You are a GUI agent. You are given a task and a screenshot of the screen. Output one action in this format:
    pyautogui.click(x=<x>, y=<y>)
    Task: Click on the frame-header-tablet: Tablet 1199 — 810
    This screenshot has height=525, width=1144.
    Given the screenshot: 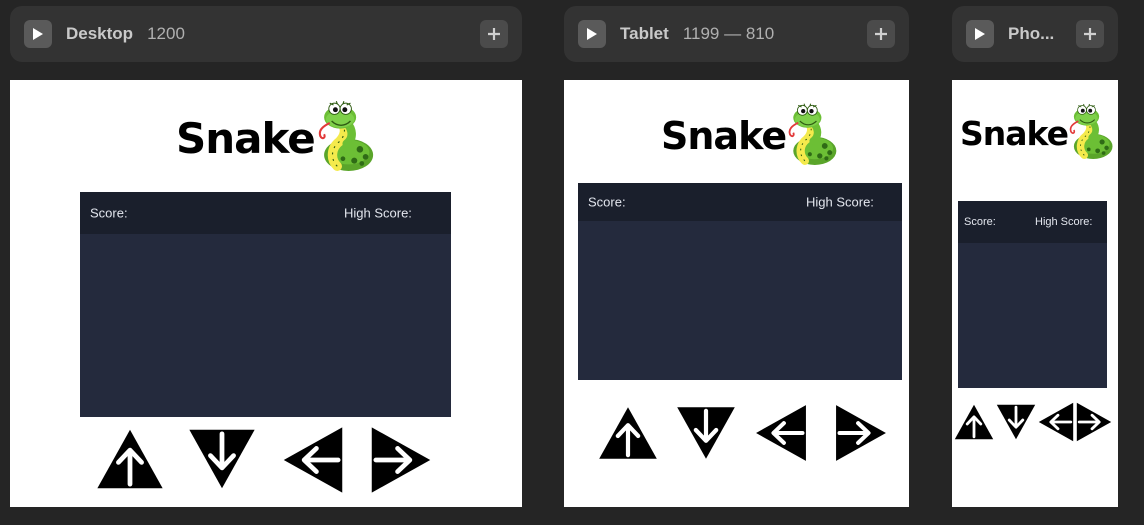 What is the action you would take?
    pyautogui.click(x=736, y=34)
    